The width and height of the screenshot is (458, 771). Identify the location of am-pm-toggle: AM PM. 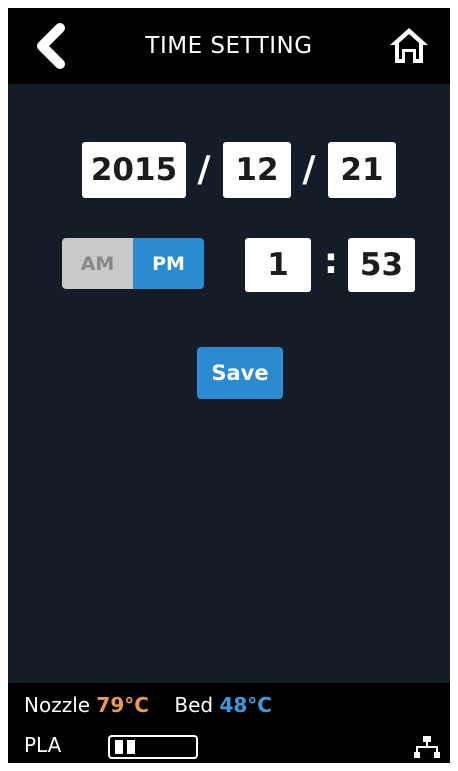
(133, 263).